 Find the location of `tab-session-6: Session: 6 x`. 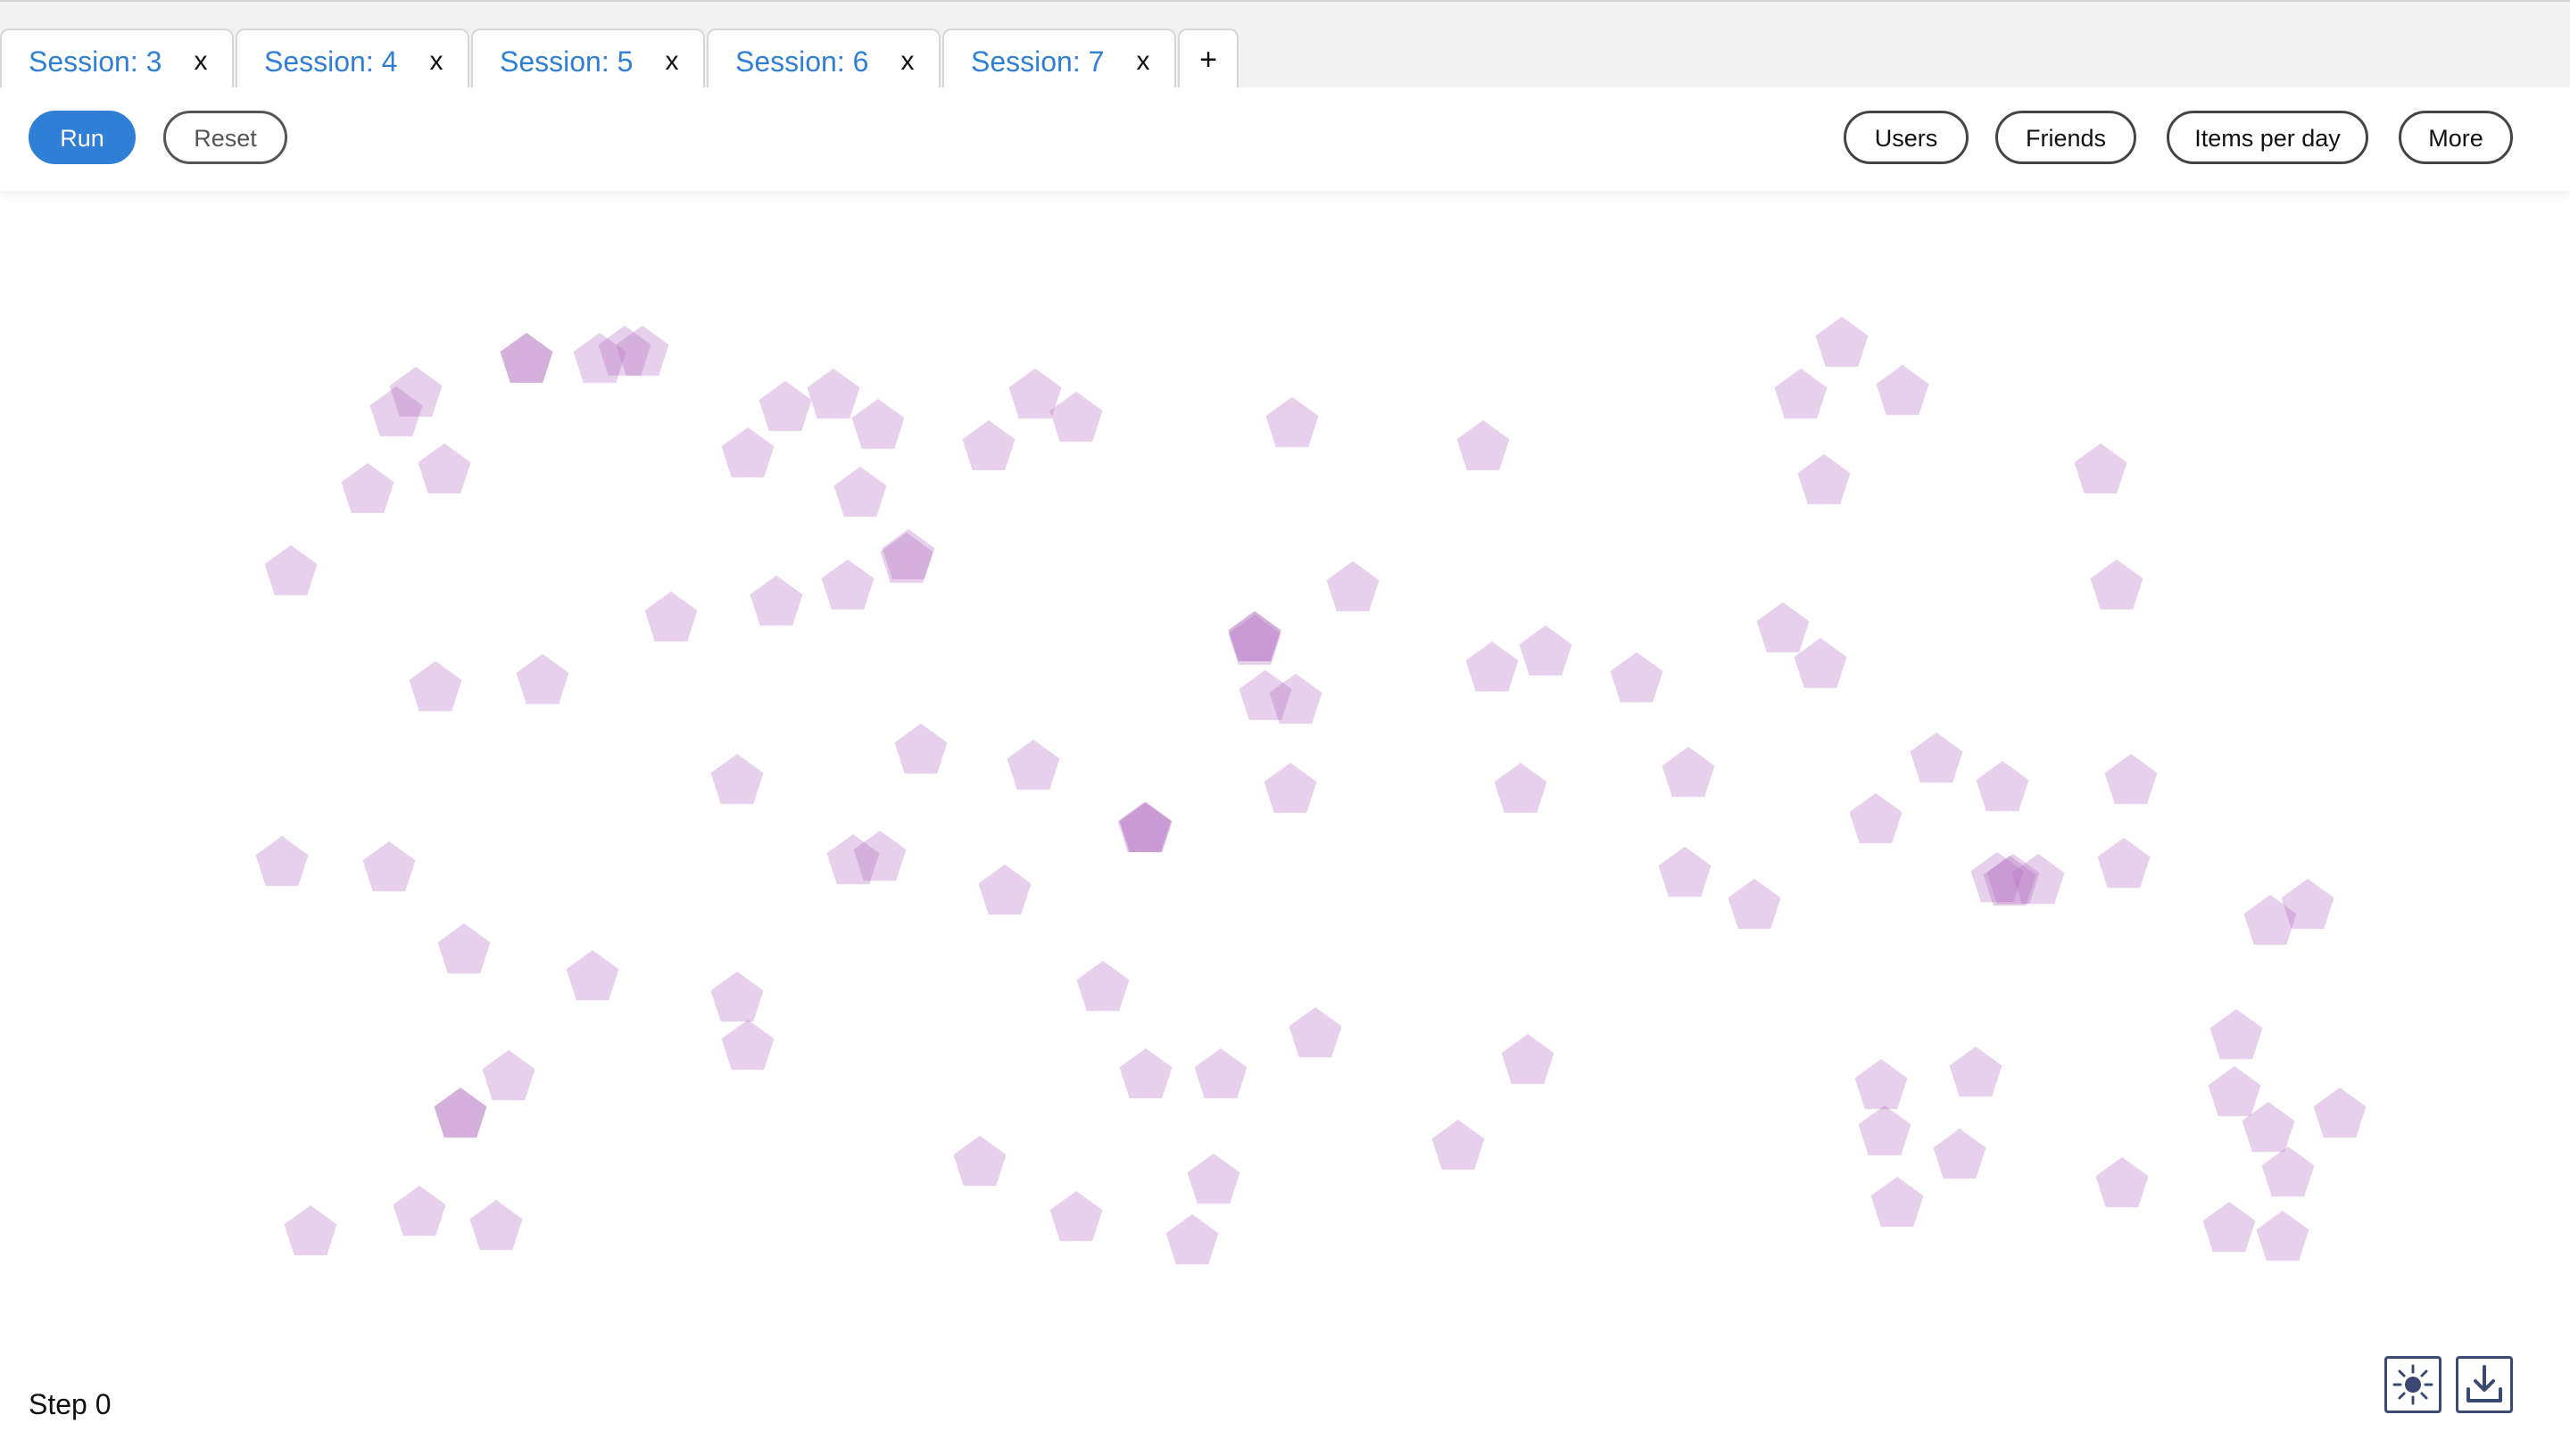

tab-session-6: Session: 6 x is located at coordinates (824, 59).